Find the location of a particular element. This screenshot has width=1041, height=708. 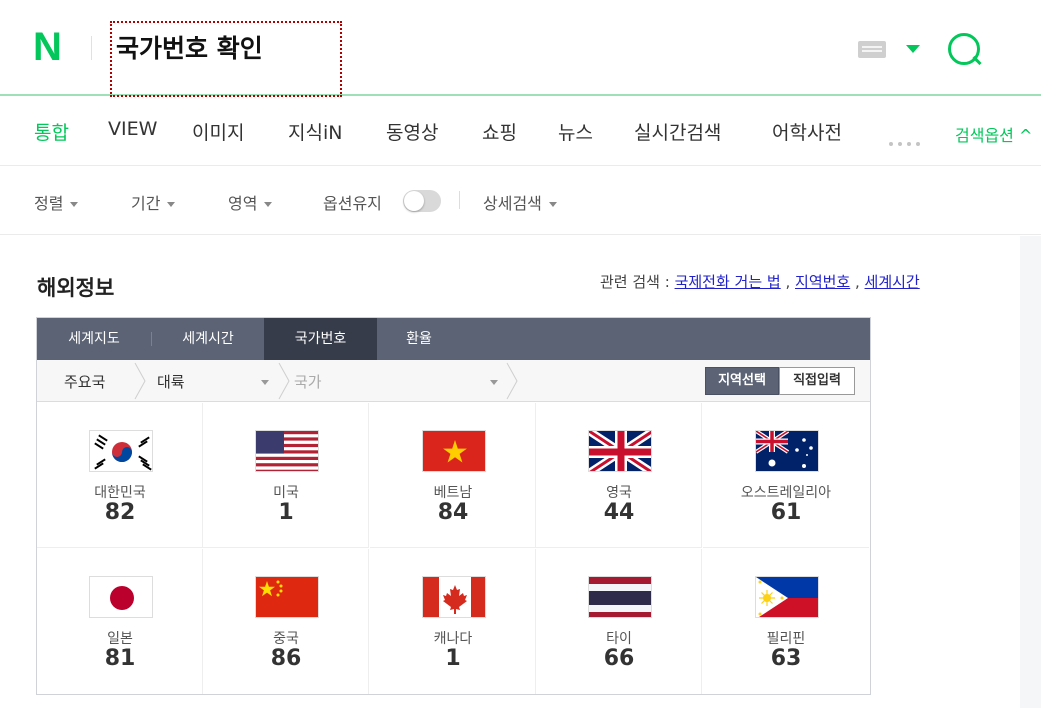

tab-shopping: 쇼핑 is located at coordinates (499, 131).